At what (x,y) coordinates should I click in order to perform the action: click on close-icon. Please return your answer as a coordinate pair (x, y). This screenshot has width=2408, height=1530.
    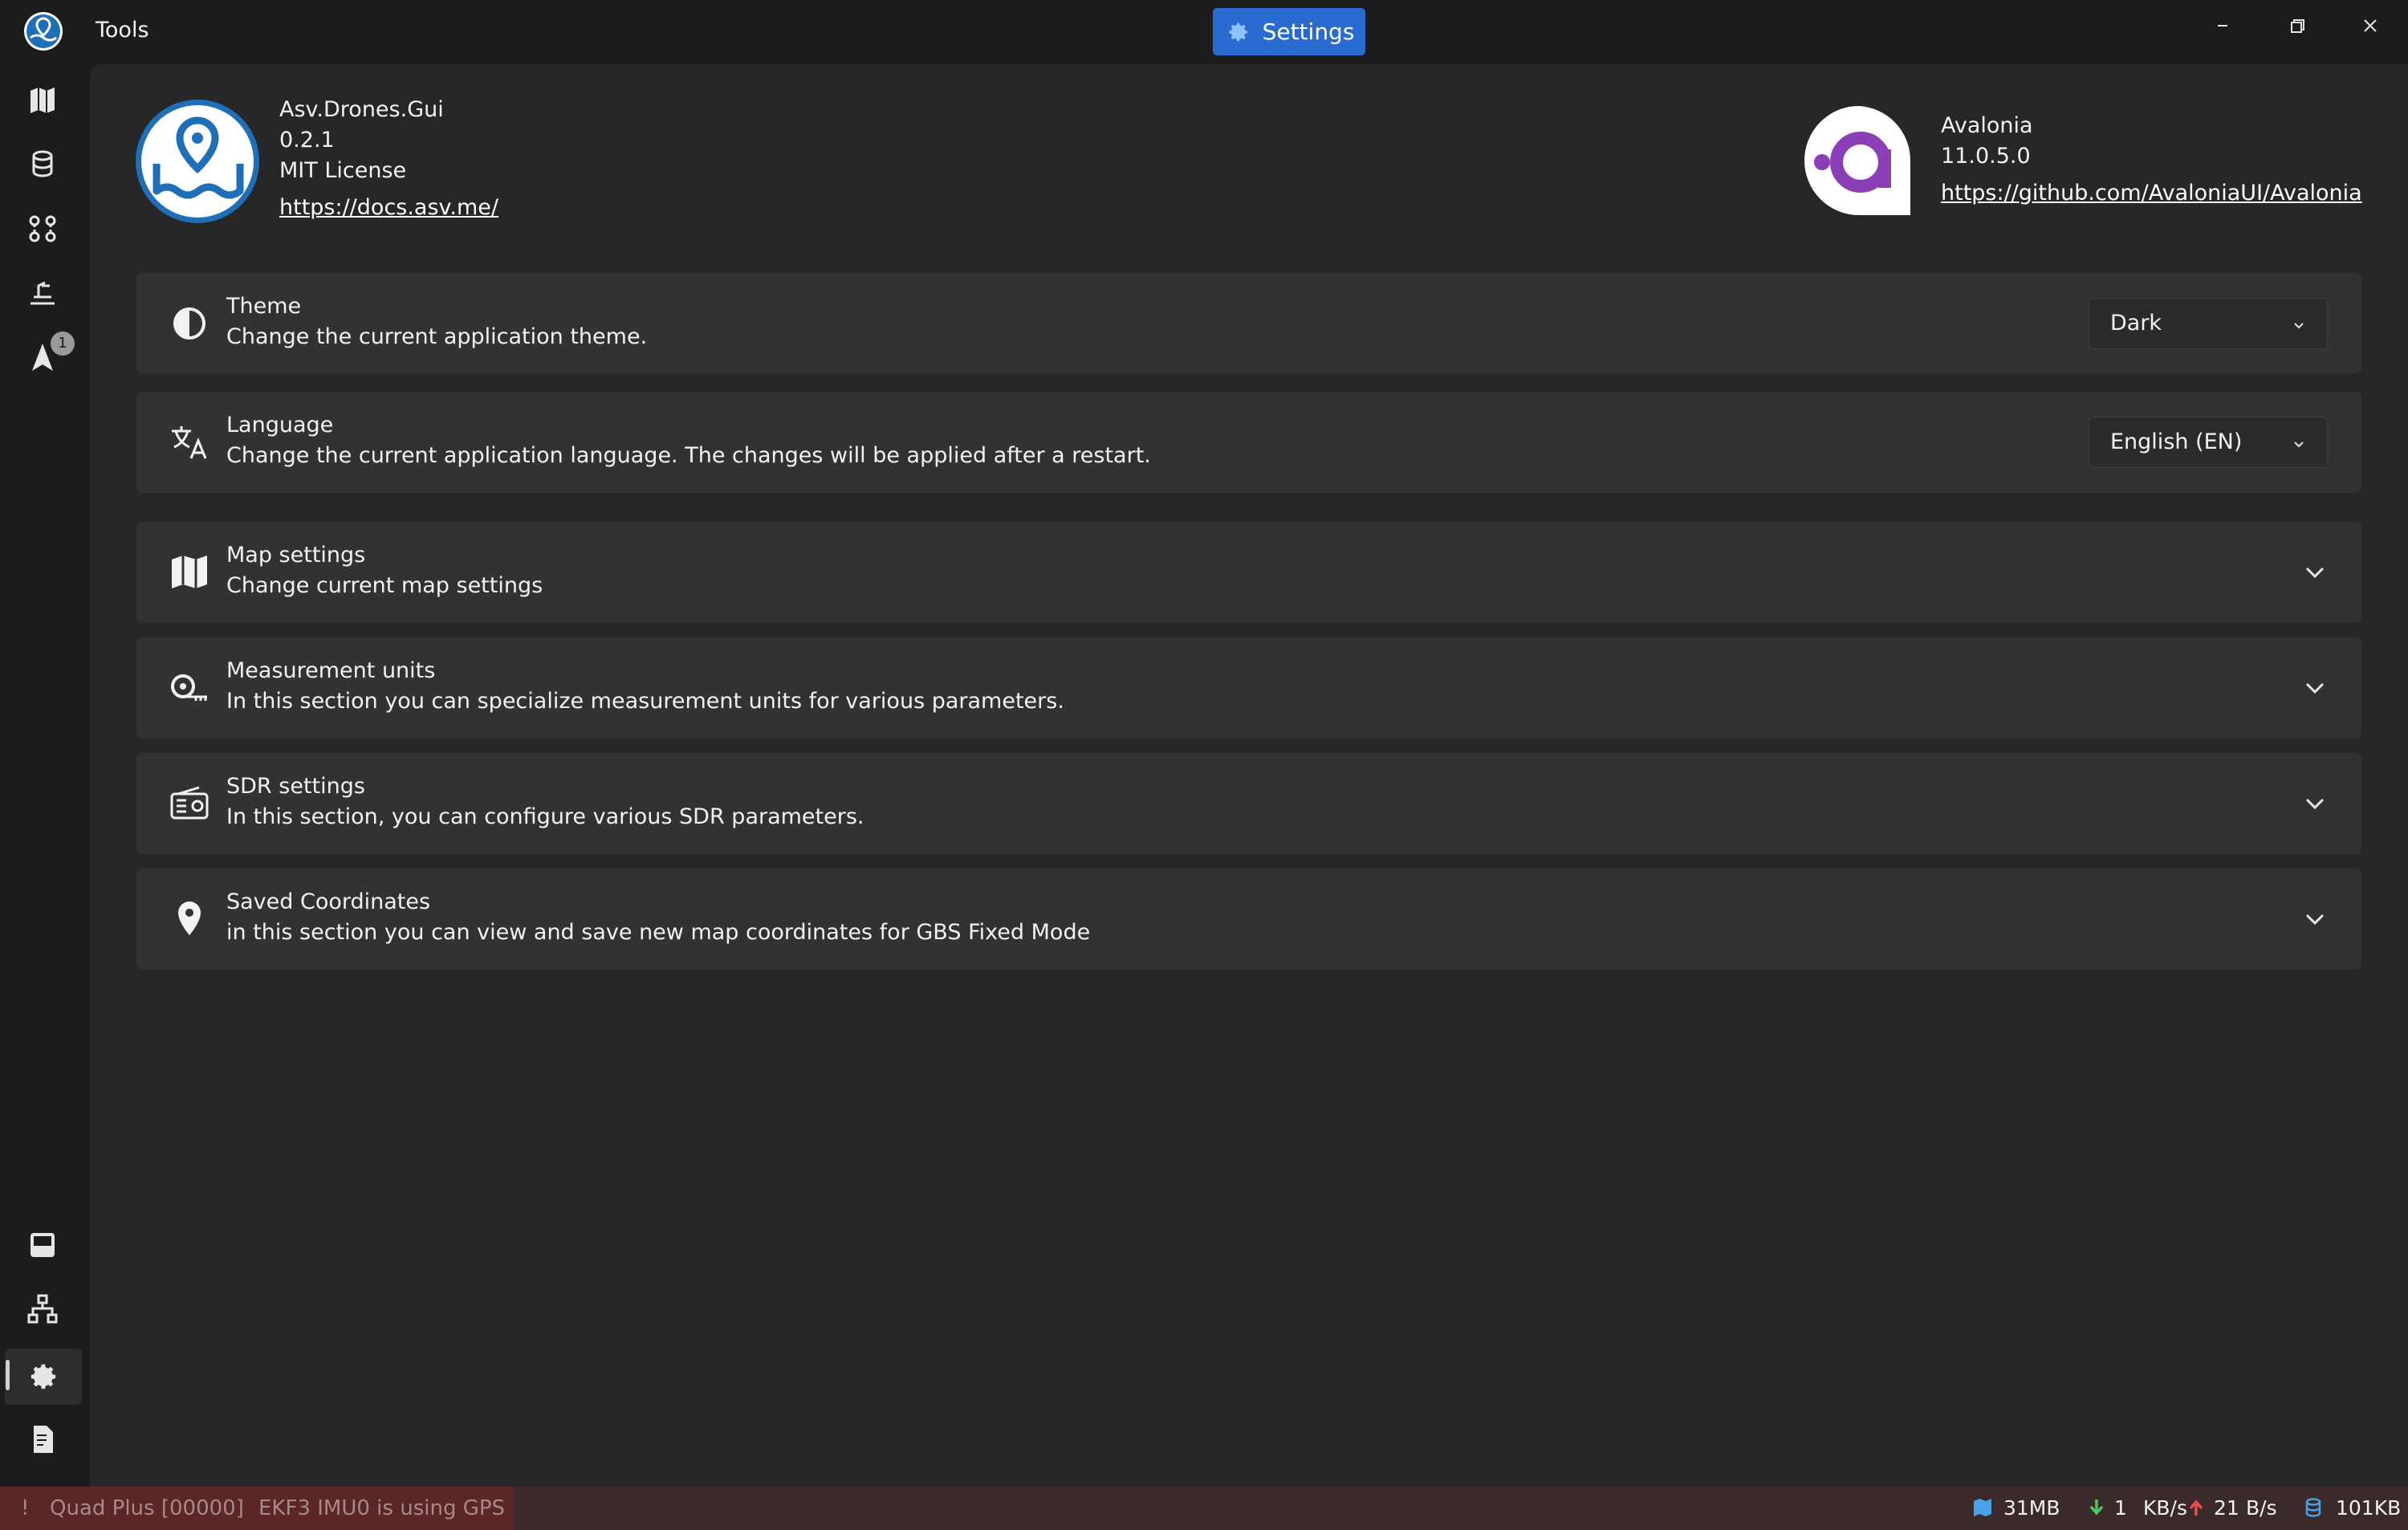
    Looking at the image, I should click on (2370, 26).